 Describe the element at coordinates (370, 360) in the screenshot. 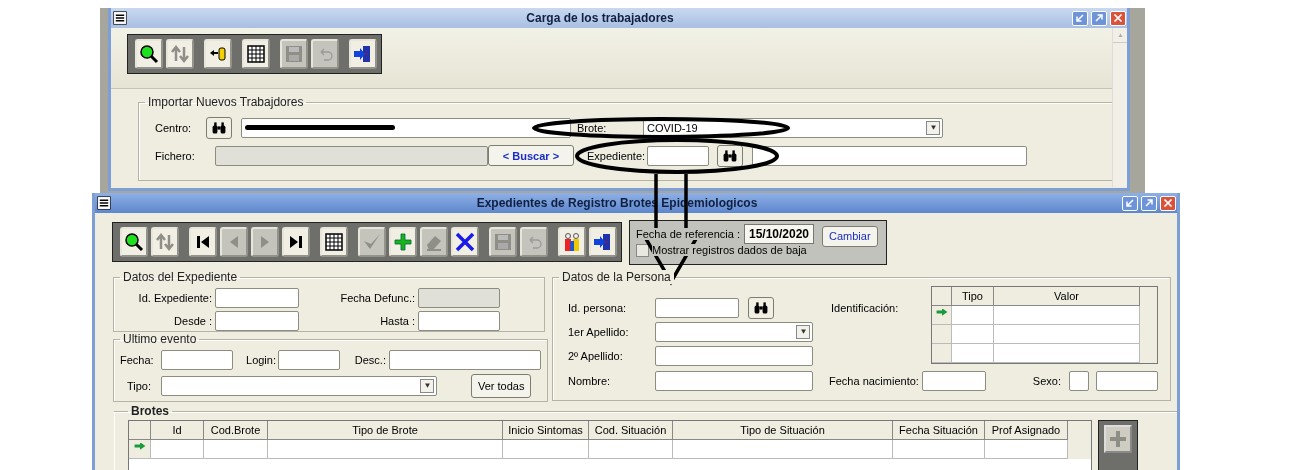

I see `field-label: Desc.:` at that location.